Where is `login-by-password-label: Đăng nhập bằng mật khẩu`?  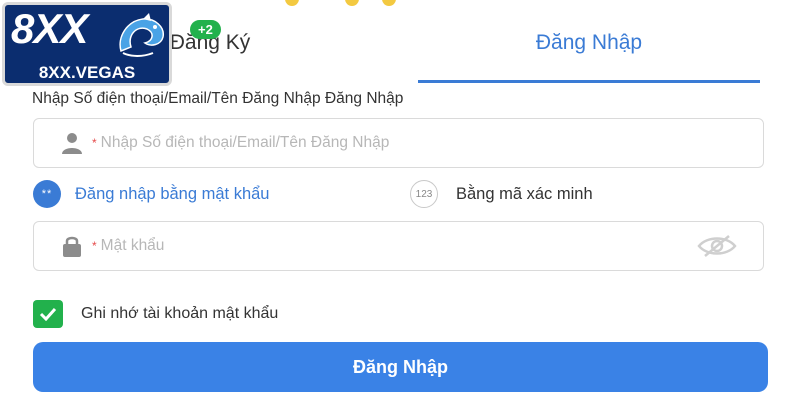
login-by-password-label: Đăng nhập bằng mật khẩu is located at coordinates (172, 193).